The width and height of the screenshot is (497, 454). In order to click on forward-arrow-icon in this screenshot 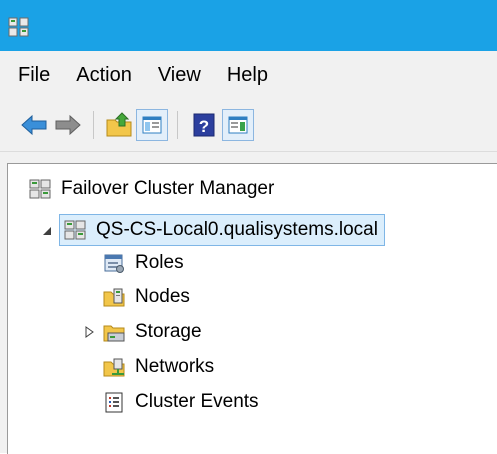, I will do `click(68, 125)`.